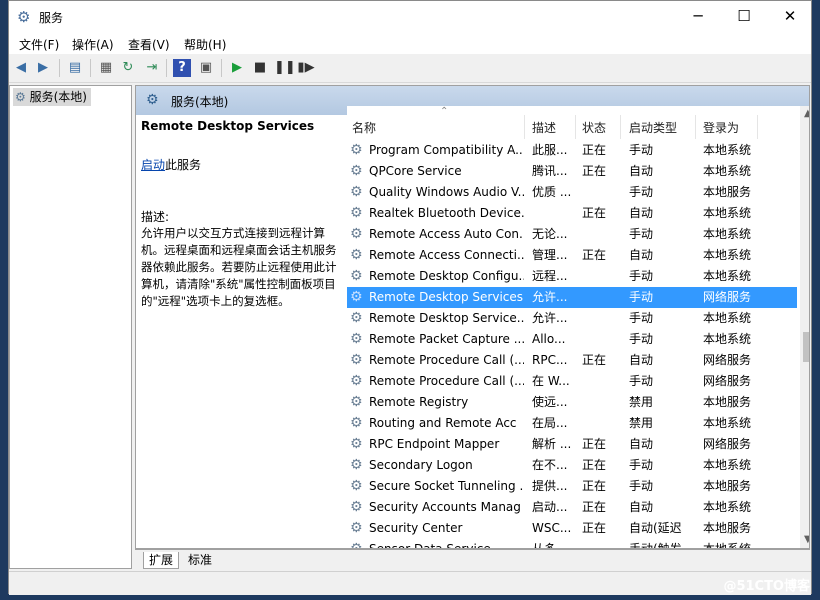 The width and height of the screenshot is (820, 600). Describe the element at coordinates (572, 255) in the screenshot. I see `table-row: ⚙ Remote Access Connecti... 管理... 正在 自动 本地系统` at that location.